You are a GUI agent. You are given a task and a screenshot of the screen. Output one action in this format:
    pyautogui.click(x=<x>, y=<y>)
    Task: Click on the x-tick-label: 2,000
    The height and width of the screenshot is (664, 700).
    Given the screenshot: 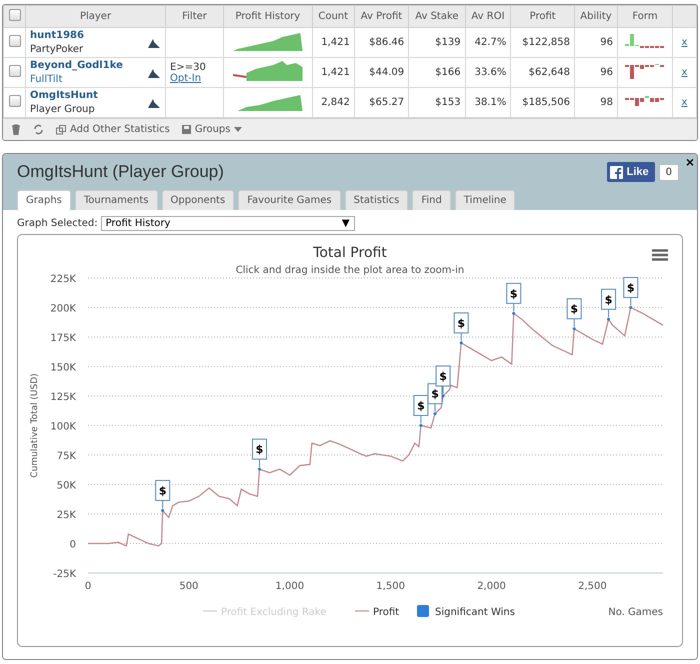 What is the action you would take?
    pyautogui.click(x=491, y=586)
    